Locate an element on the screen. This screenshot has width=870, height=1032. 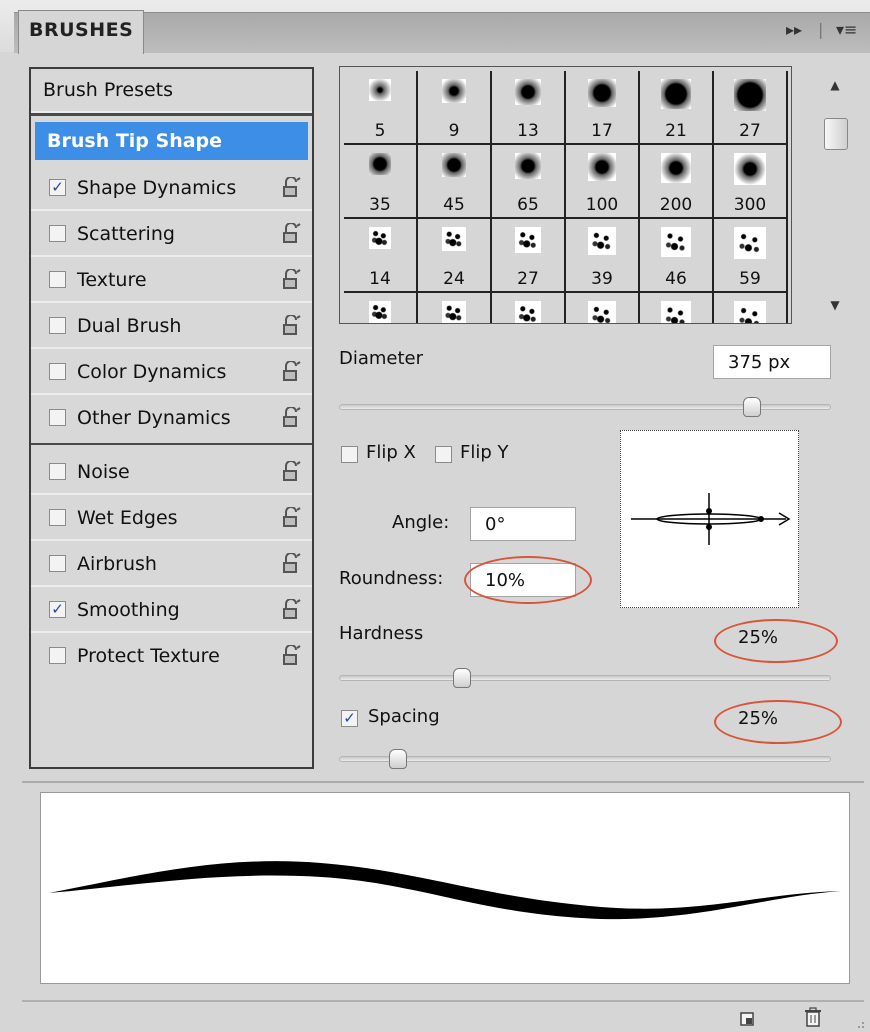
options-divider is located at coordinates (171, 444).